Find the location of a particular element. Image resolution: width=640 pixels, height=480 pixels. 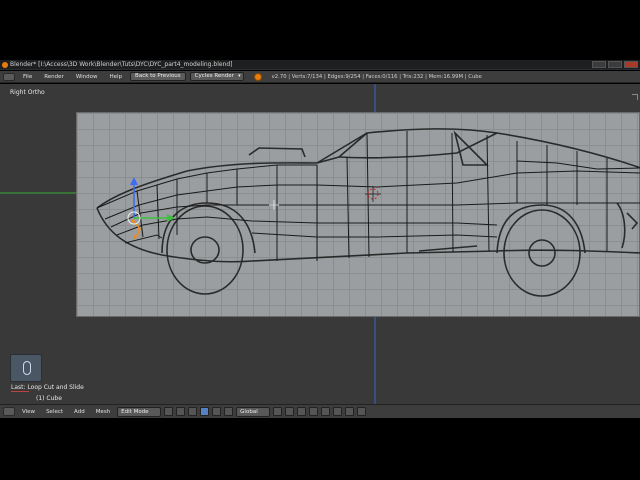

occlude-geometry-icon is located at coordinates (314, 411).